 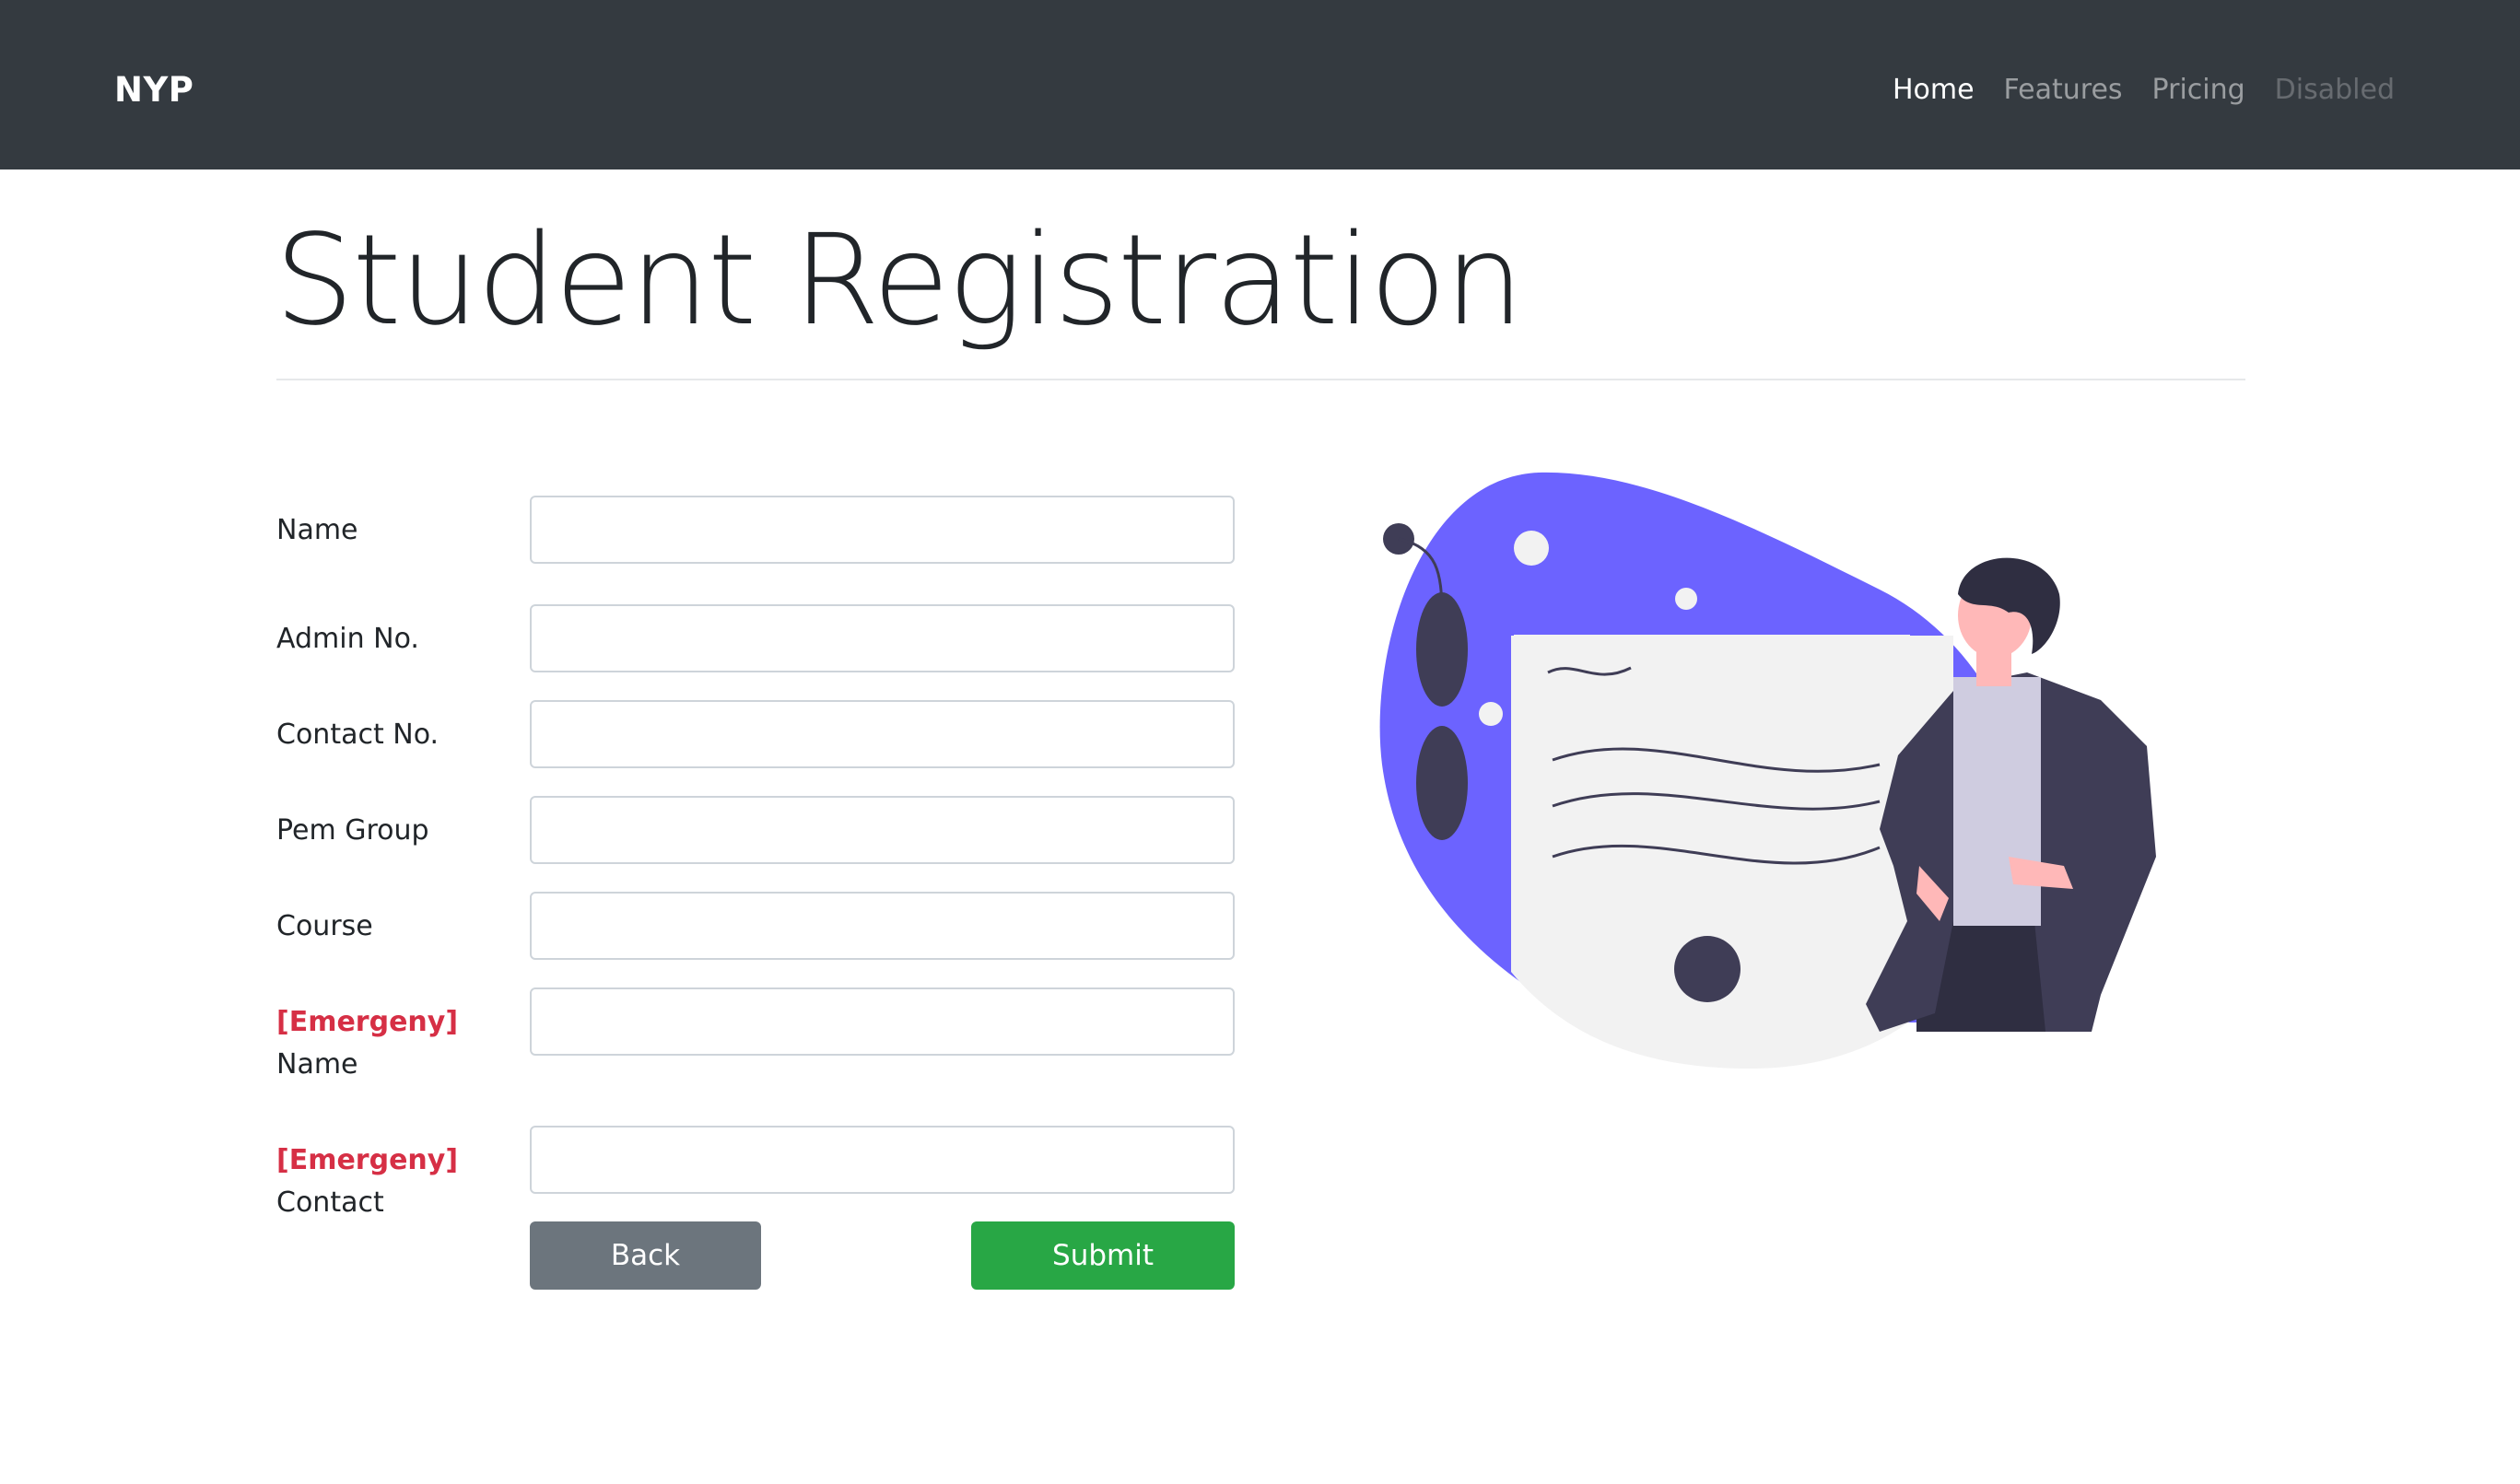 What do you see at coordinates (2198, 90) in the screenshot?
I see `nav-link-pricing: Pricing` at bounding box center [2198, 90].